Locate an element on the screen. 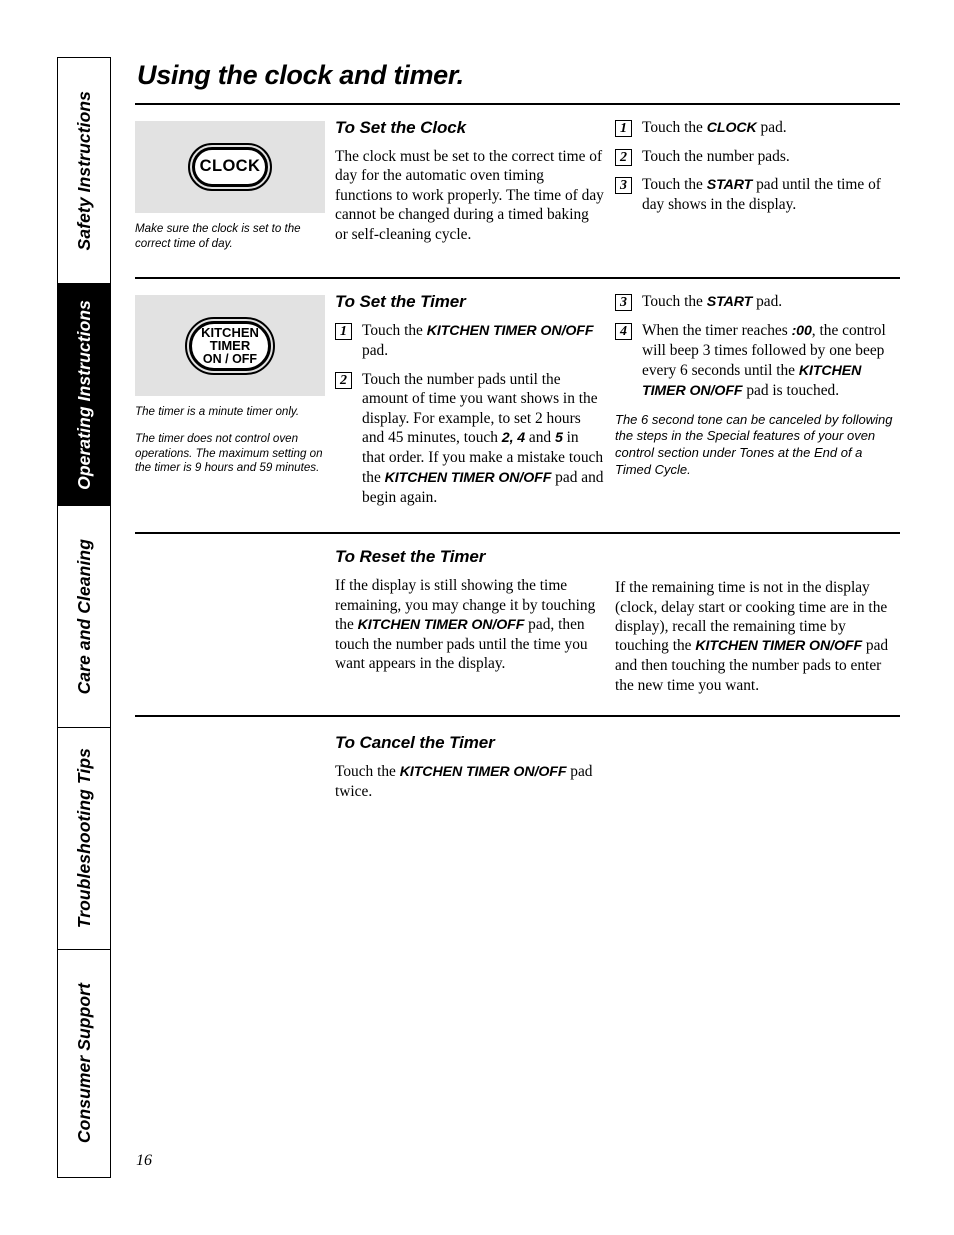 This screenshot has height=1235, width=954. sidebar-tab-label: Care and Cleaning is located at coordinates (83, 616).